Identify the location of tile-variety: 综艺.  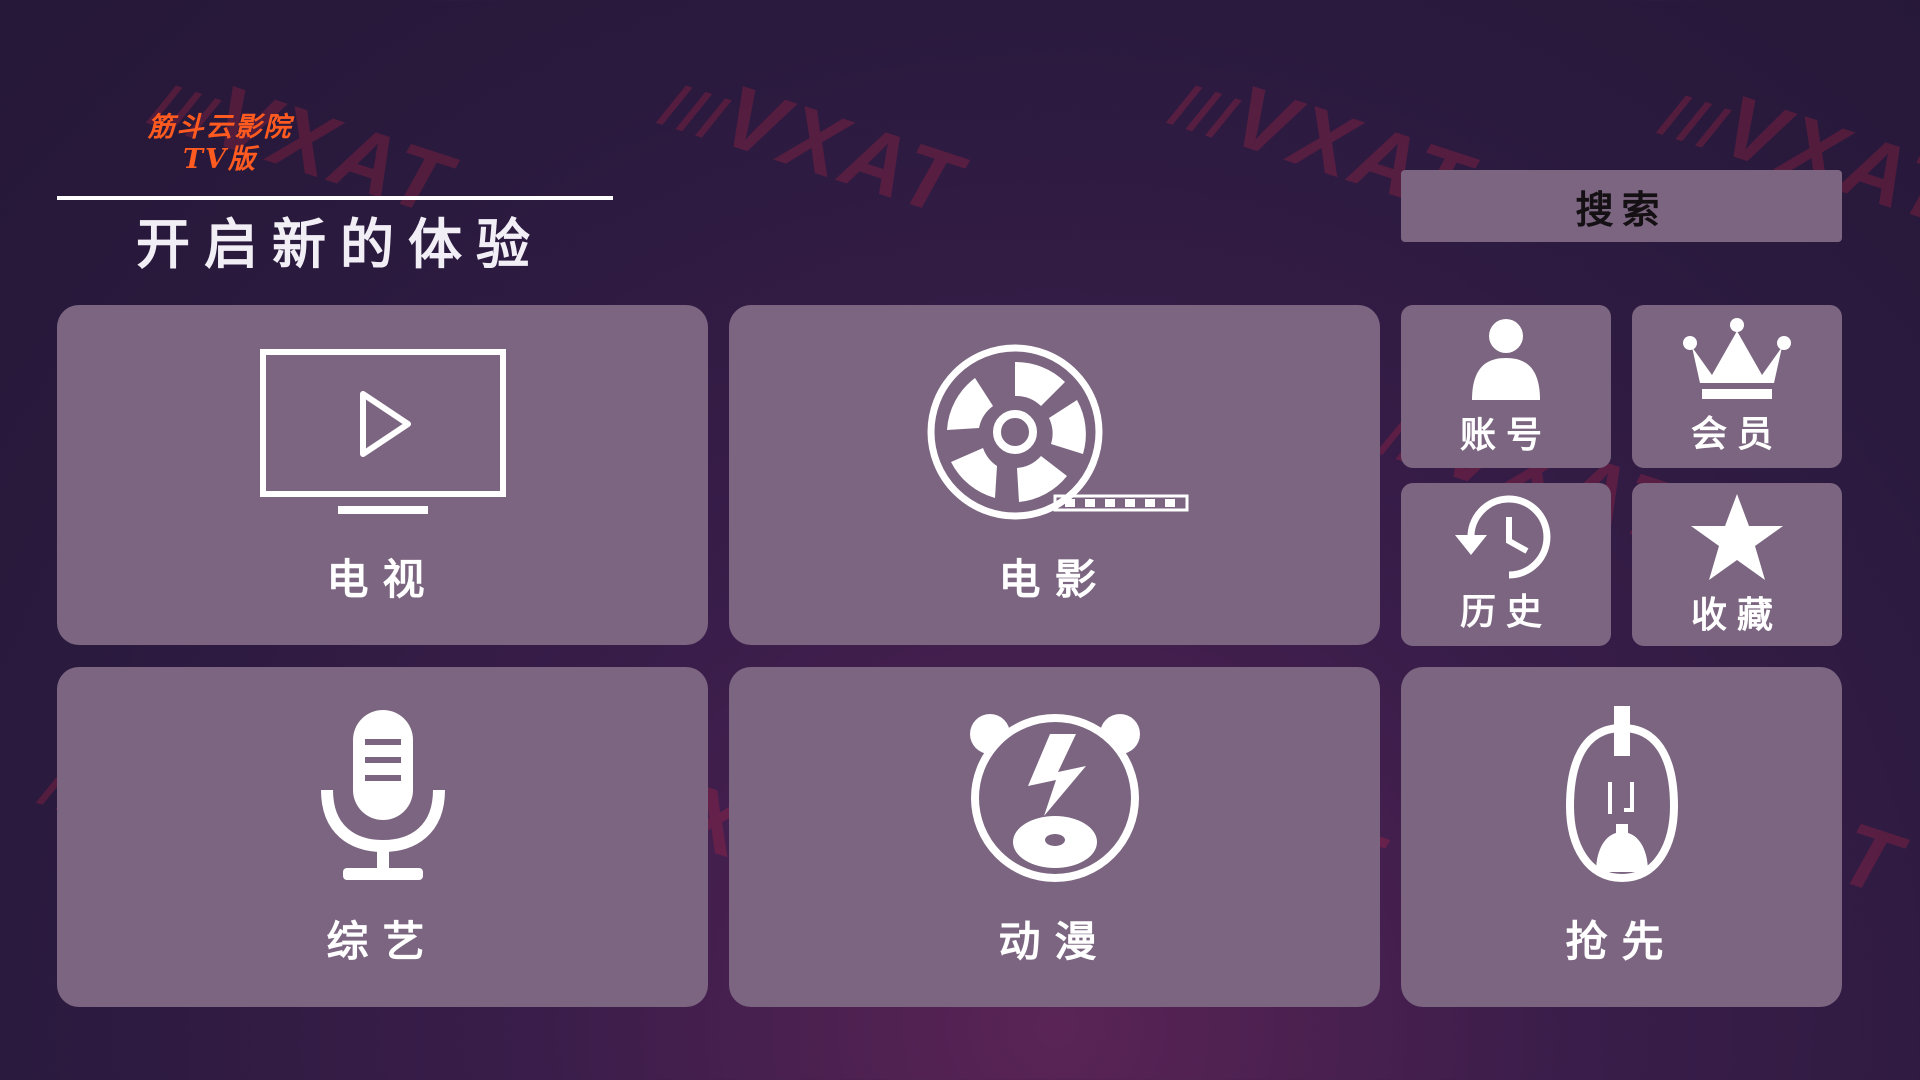
(382, 837).